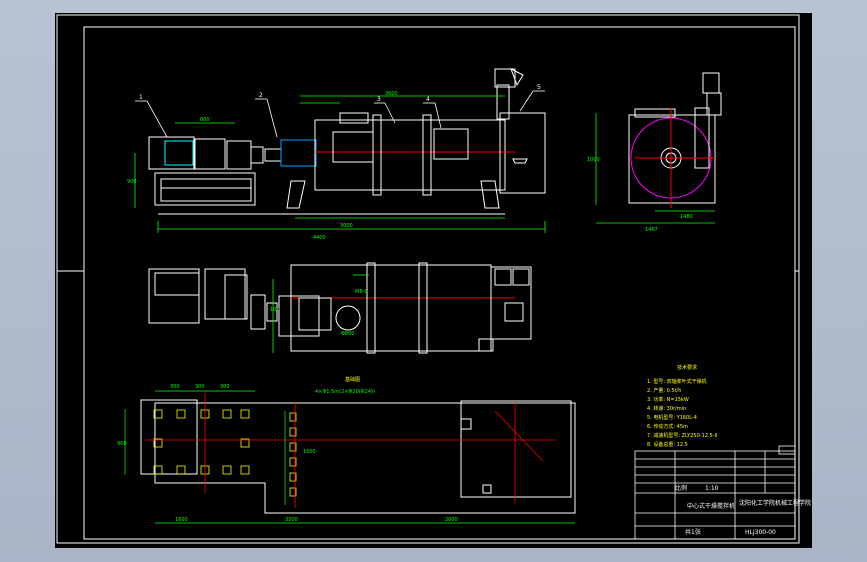  Describe the element at coordinates (693, 532) in the screenshot. I see `sheet-count: 共1张` at that location.